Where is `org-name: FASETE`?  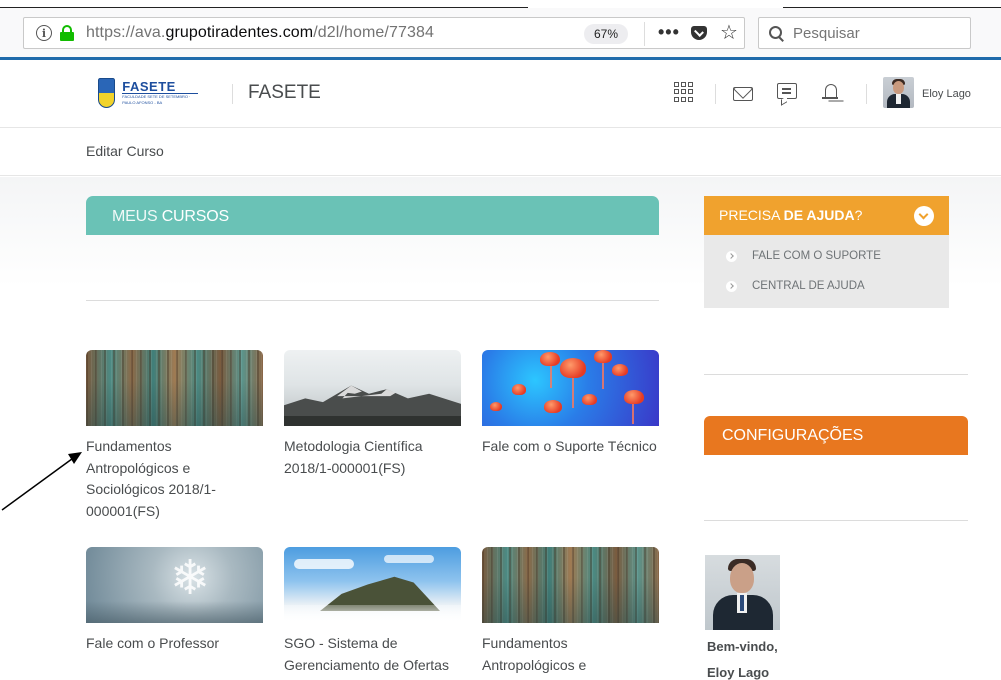
org-name: FASETE is located at coordinates (284, 93).